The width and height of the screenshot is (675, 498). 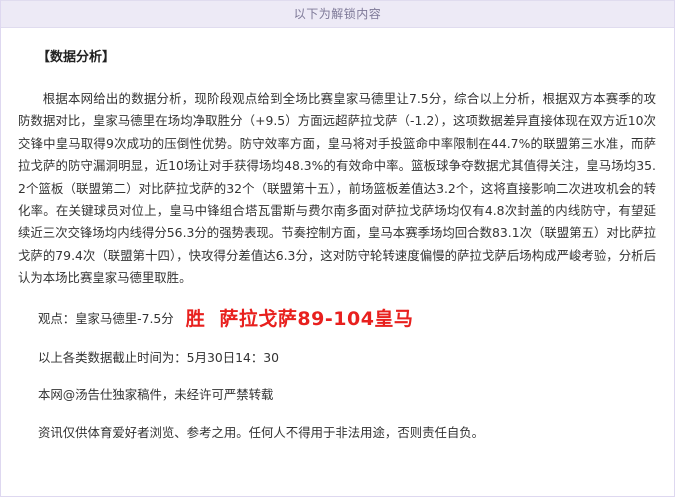 What do you see at coordinates (156, 394) in the screenshot?
I see `copyright-notice: 本网@汤告仕独家稿件，未经许可严禁转载` at bounding box center [156, 394].